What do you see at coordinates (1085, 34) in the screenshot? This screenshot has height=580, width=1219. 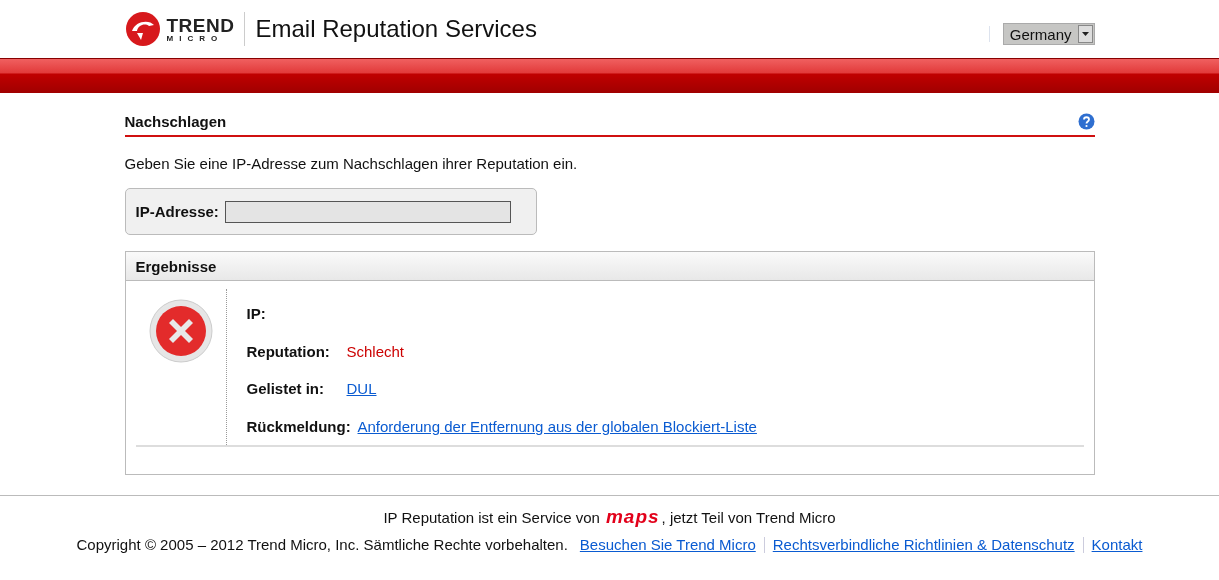 I see `caret-icon` at bounding box center [1085, 34].